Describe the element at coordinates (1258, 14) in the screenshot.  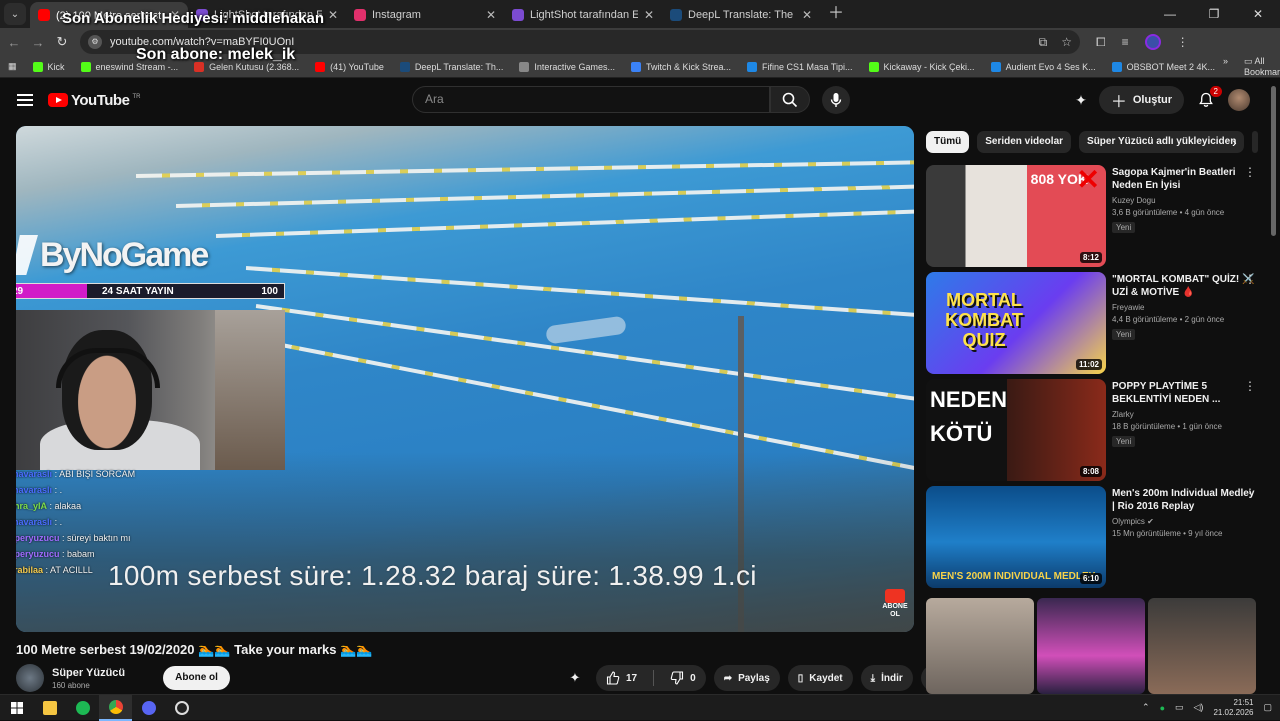
I see `close-window-icon: ✕` at that location.